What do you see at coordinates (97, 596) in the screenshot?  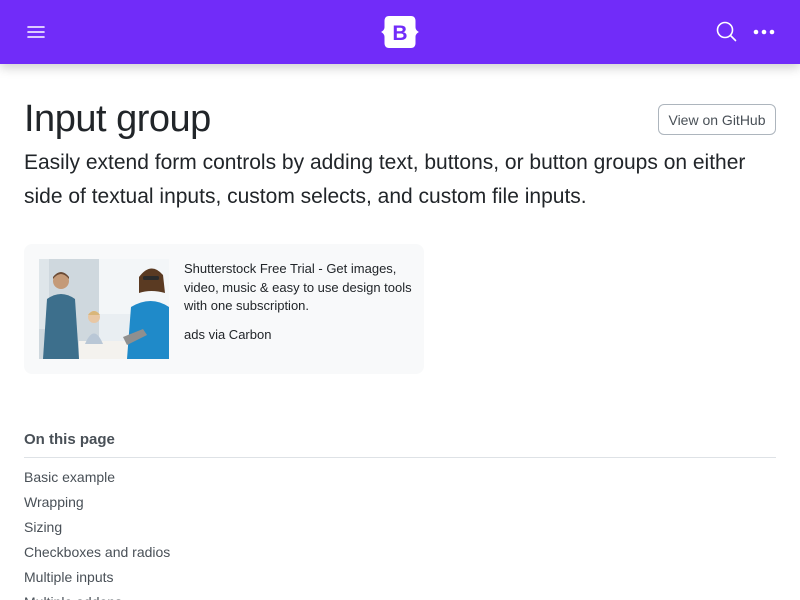 I see `toc-item-multiple-addons: Multiple addons` at bounding box center [97, 596].